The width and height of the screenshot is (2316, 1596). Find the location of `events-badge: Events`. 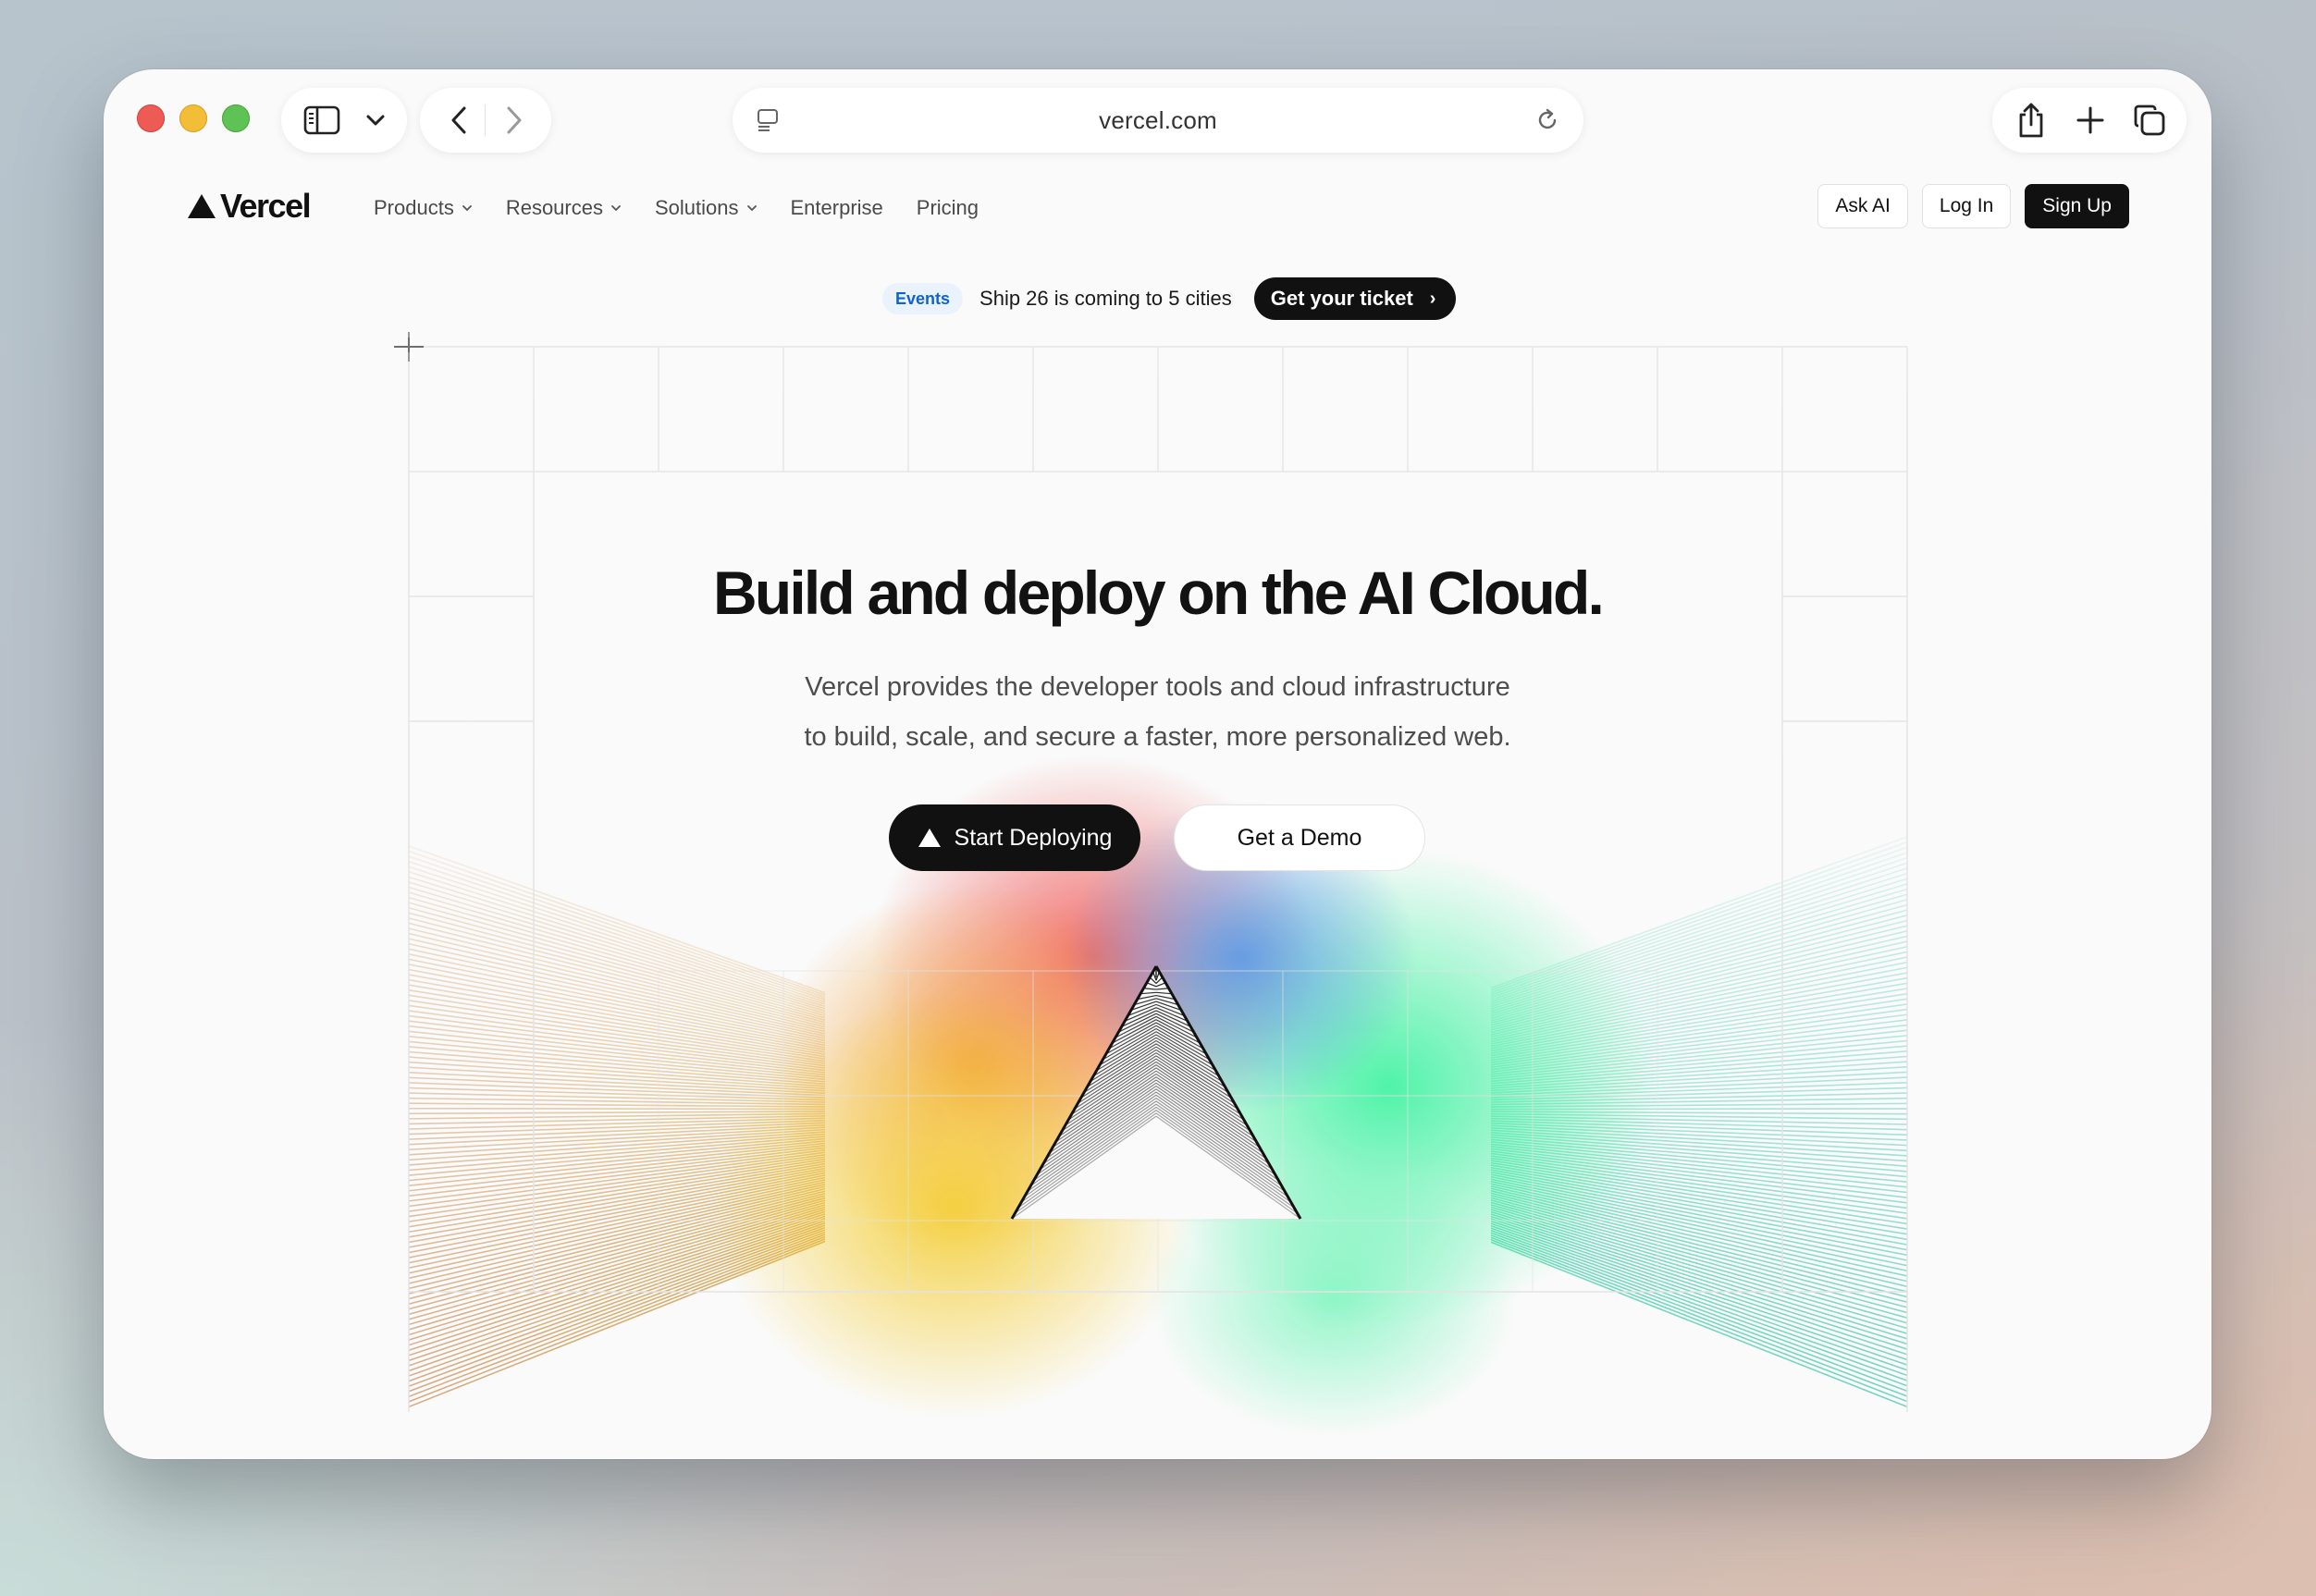

events-badge: Events is located at coordinates (923, 298).